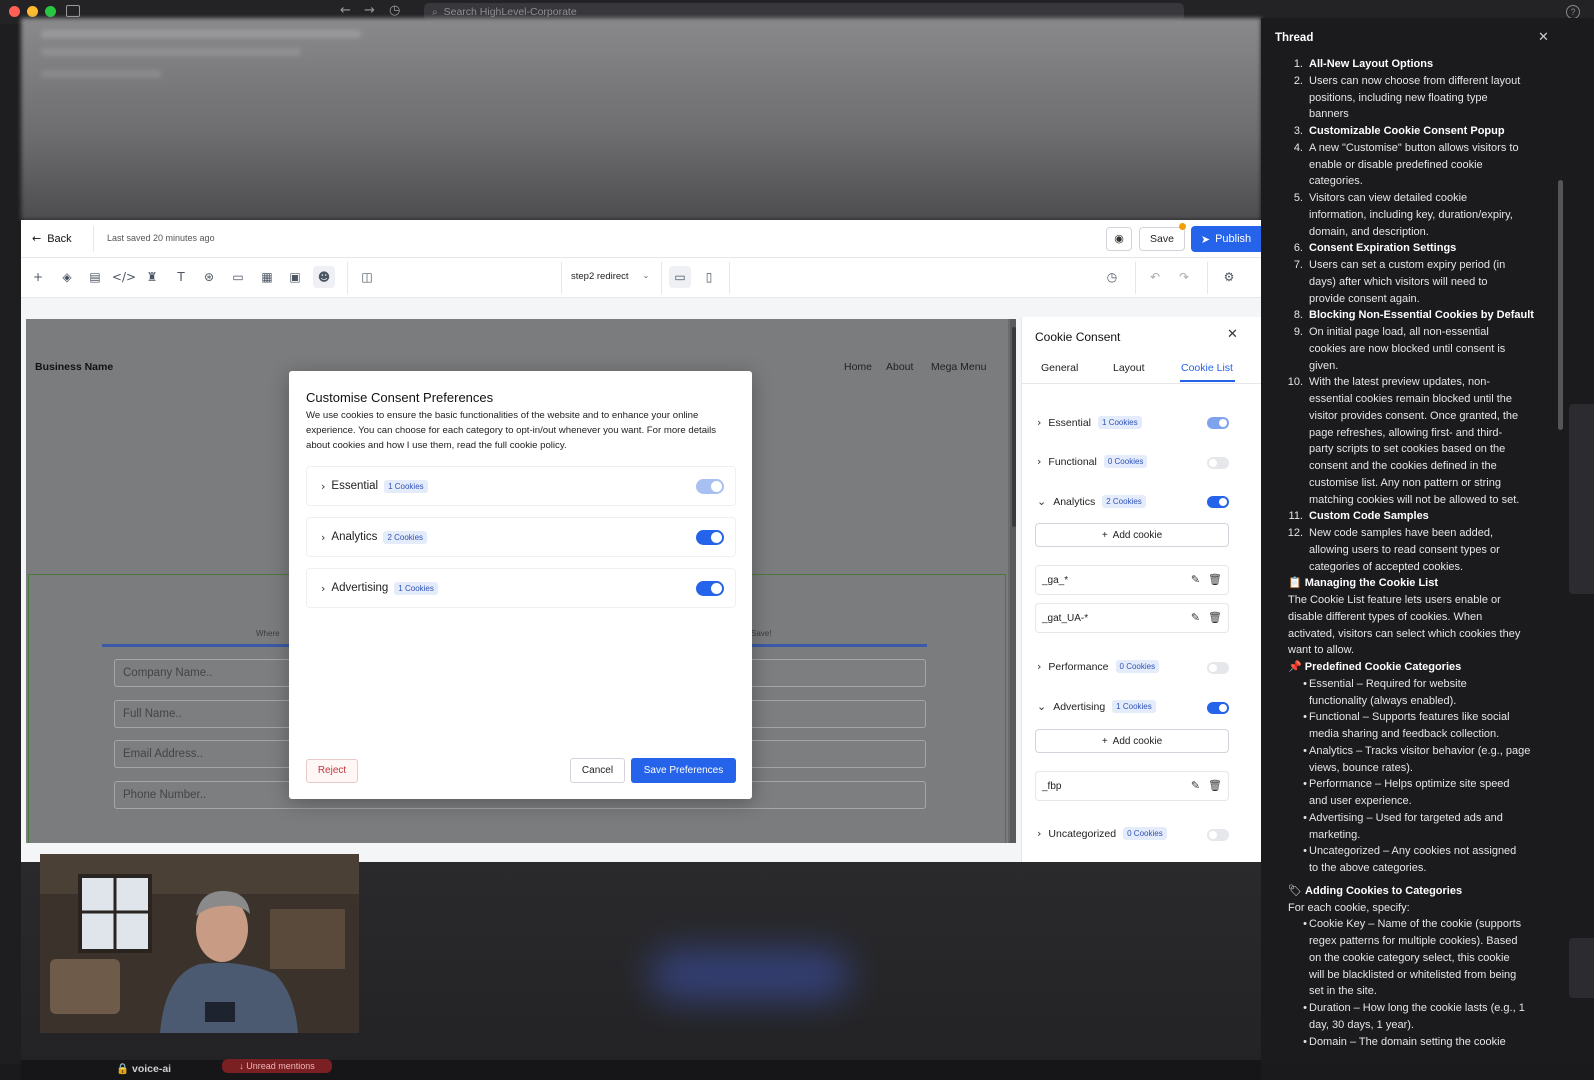  What do you see at coordinates (710, 588) in the screenshot?
I see `advertising-toggle` at bounding box center [710, 588].